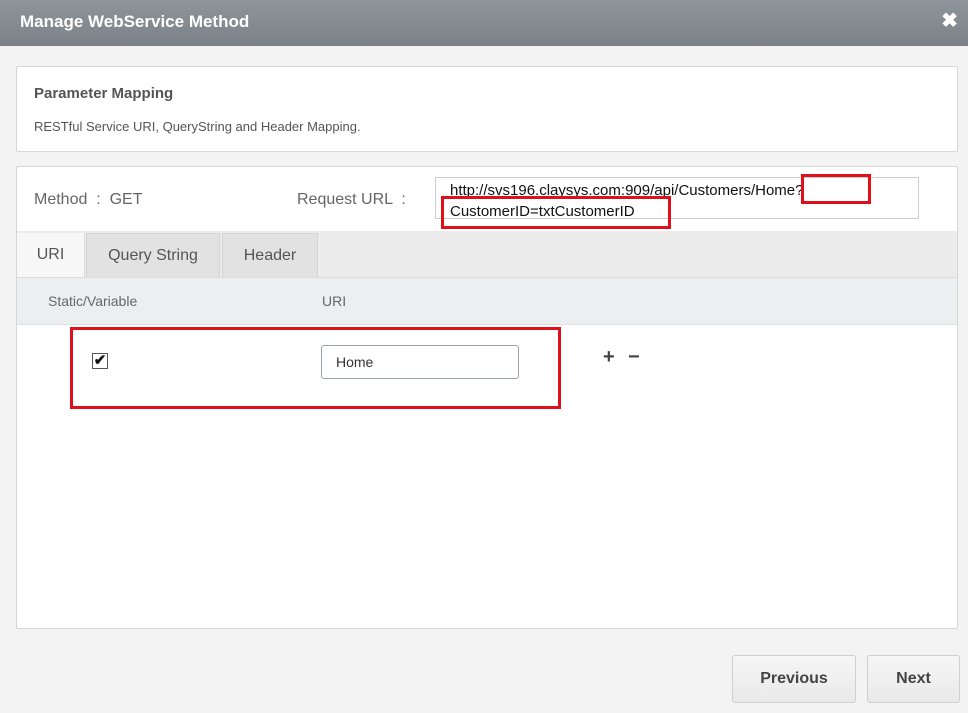 The height and width of the screenshot is (713, 968). I want to click on column-header-uri: URI, so click(334, 301).